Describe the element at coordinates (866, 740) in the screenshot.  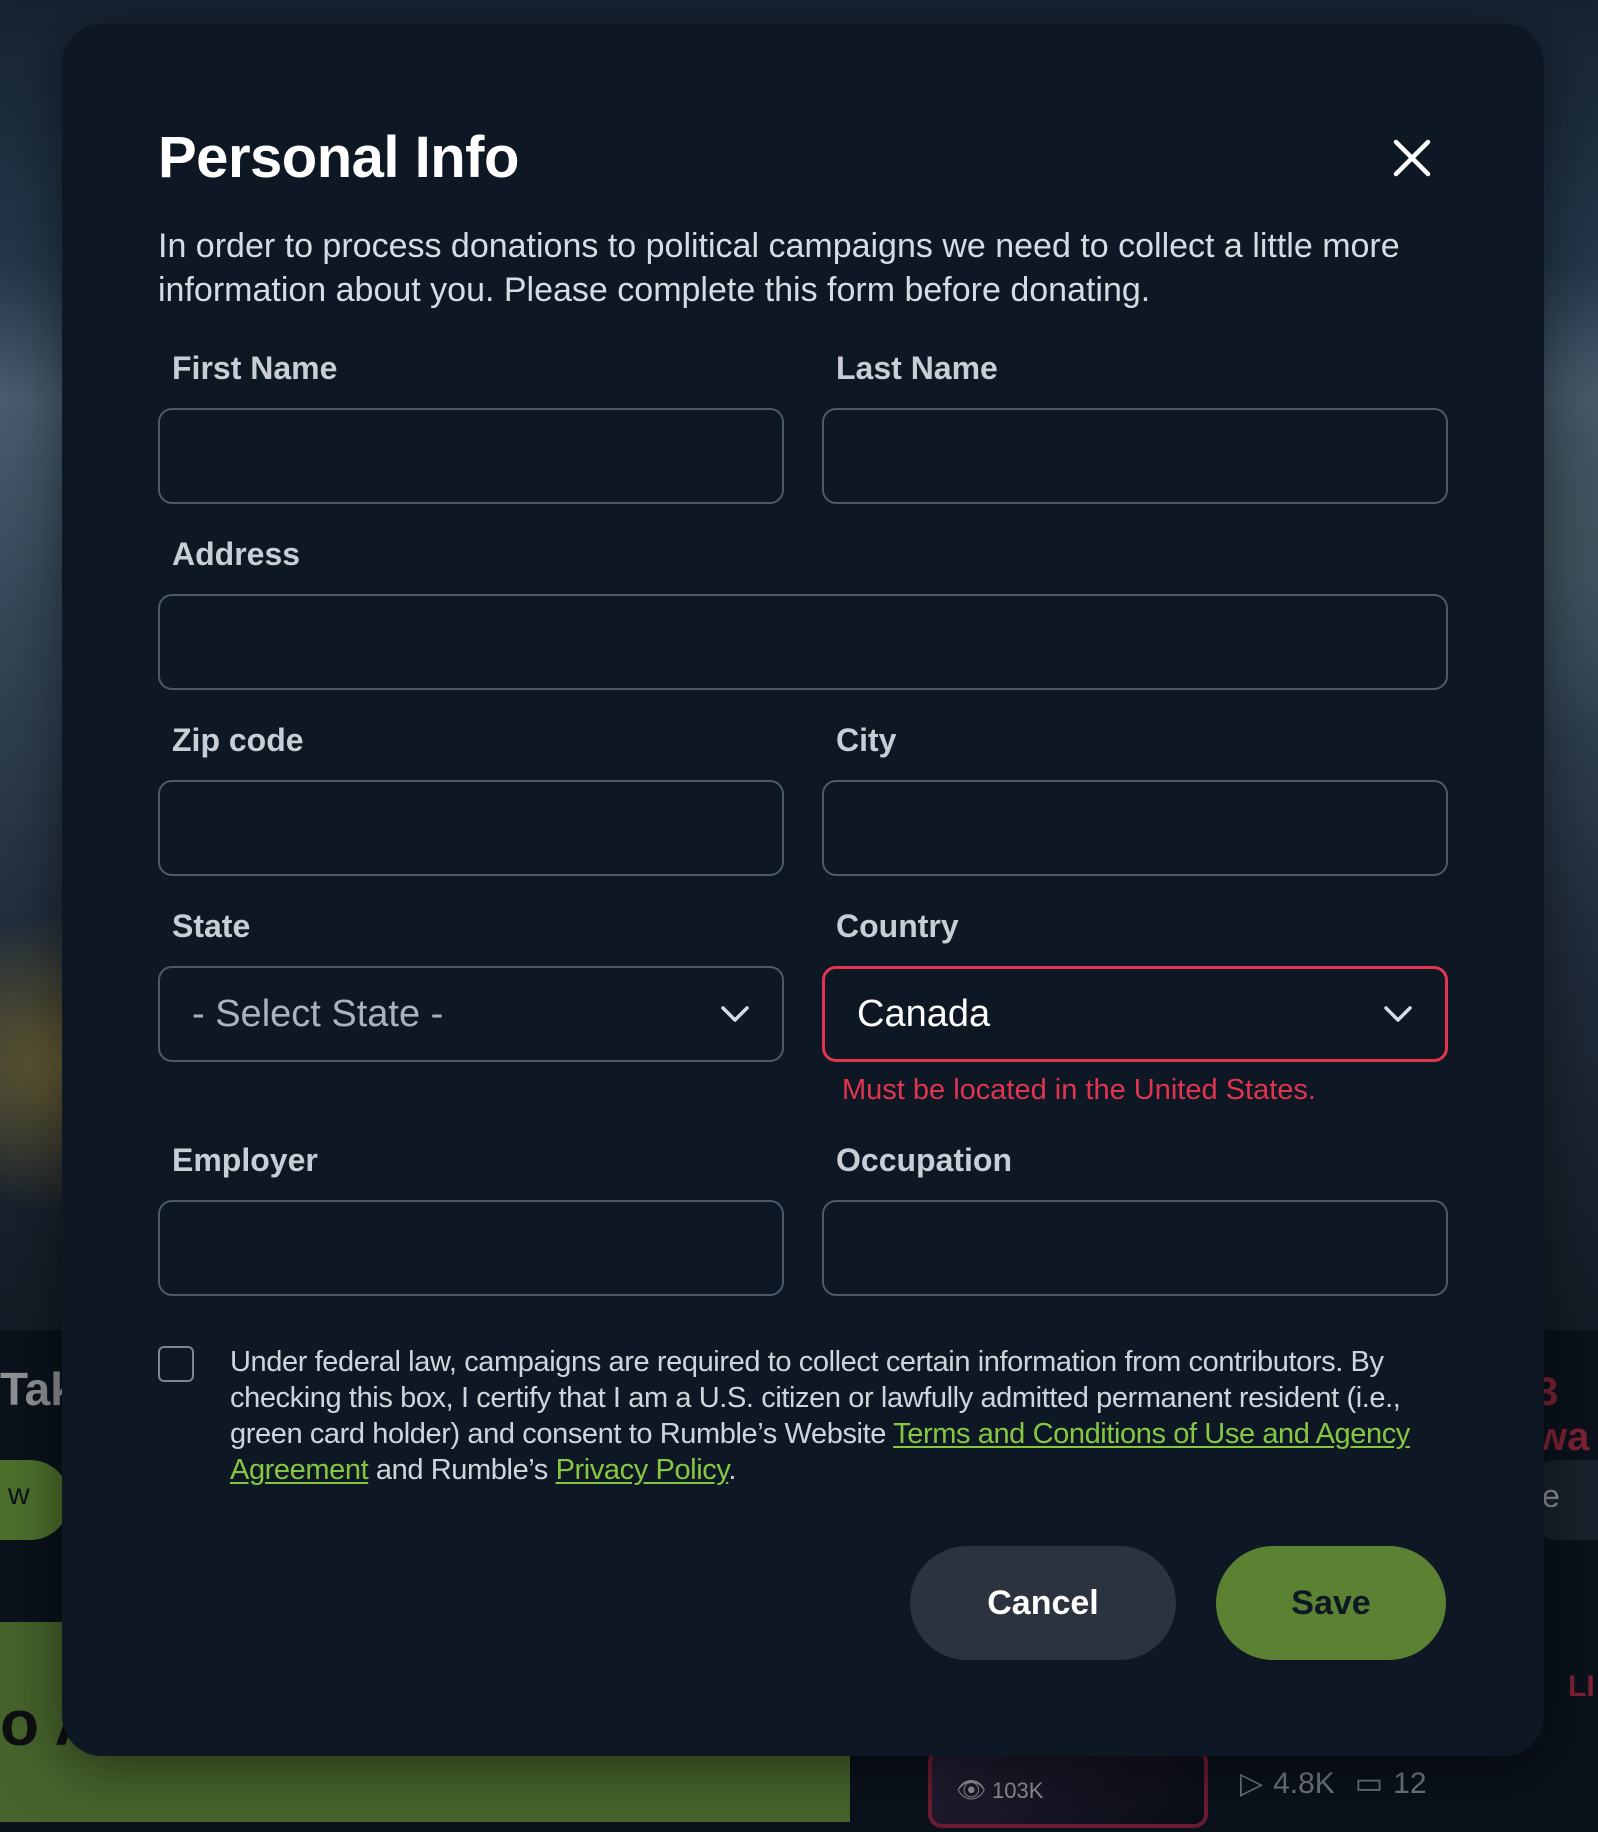
I see `city-label: City` at that location.